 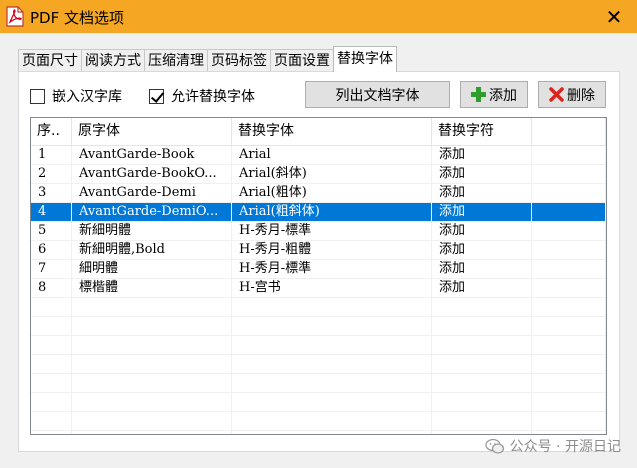 I want to click on tab-replace-fonts: 替换字体, so click(x=365, y=59).